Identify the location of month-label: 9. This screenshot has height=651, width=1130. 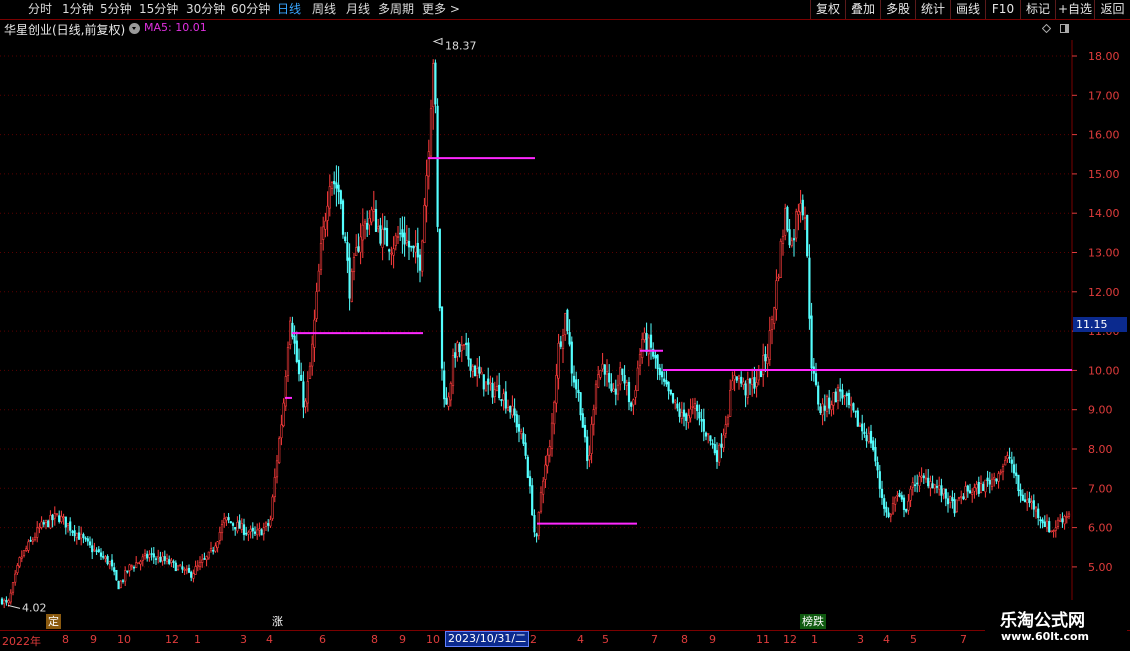
(93, 639).